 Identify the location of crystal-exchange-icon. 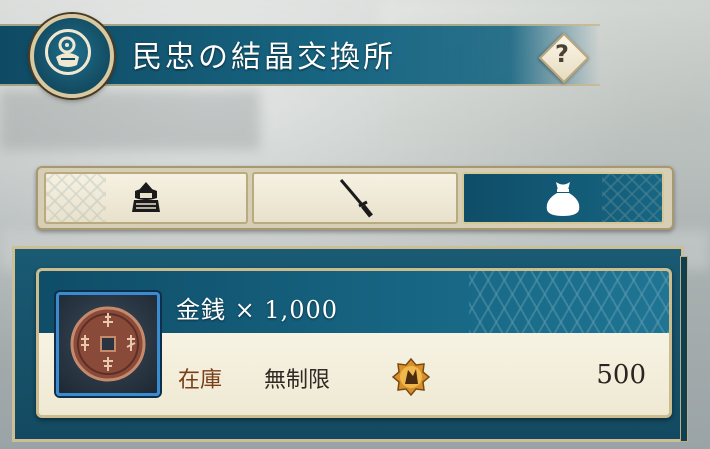
(72, 56).